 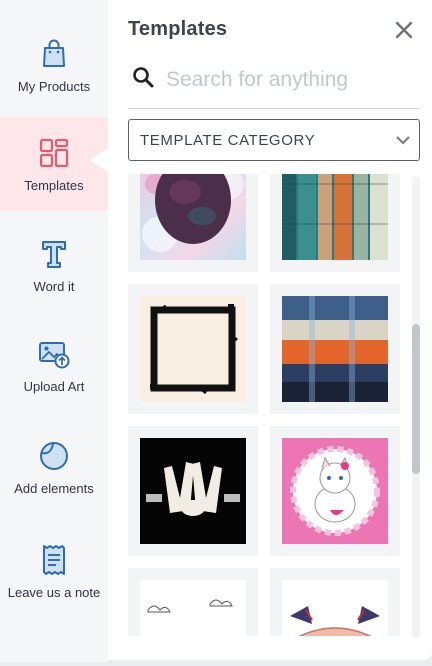 I want to click on sidebar-item-word-it: Word it, so click(x=54, y=265).